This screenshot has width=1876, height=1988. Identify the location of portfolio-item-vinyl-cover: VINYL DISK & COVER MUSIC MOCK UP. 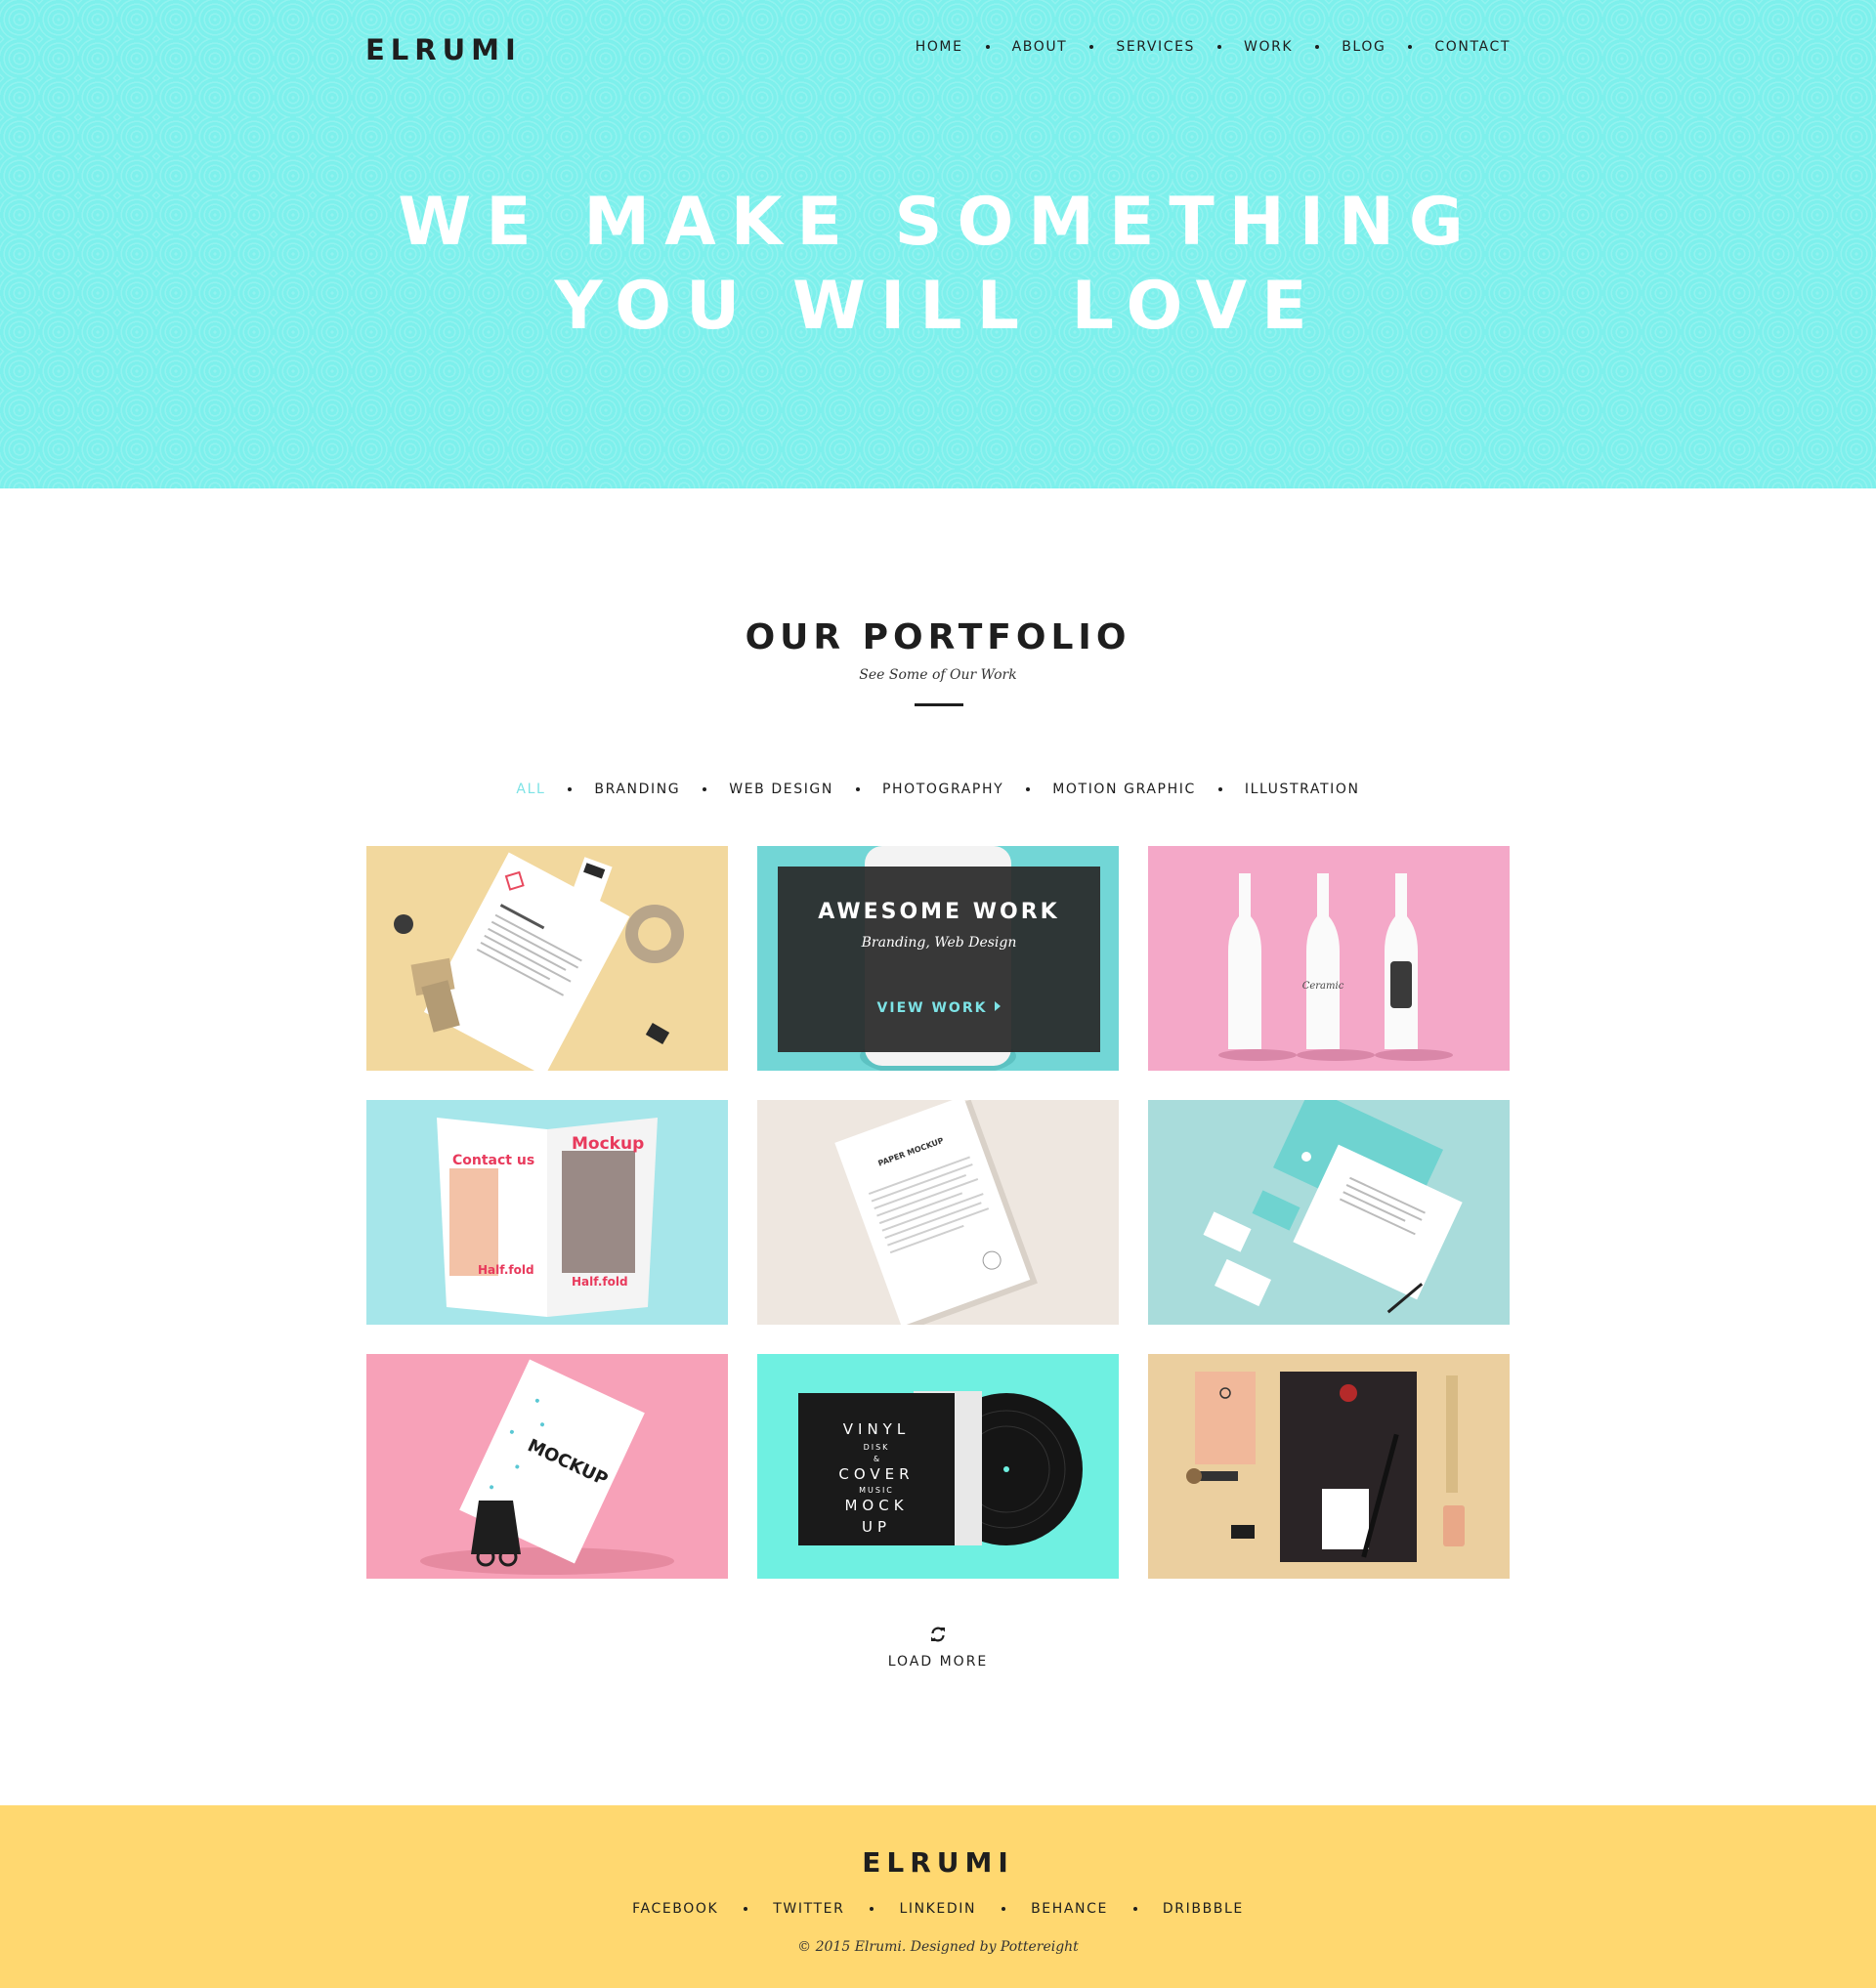
(938, 1466).